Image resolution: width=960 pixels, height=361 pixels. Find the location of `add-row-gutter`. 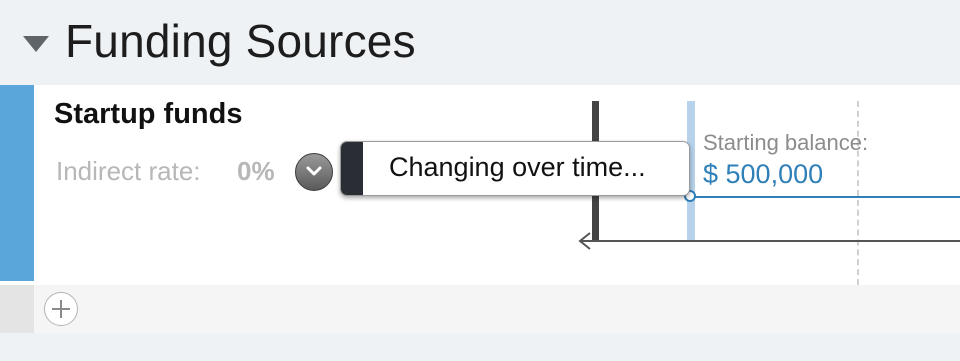

add-row-gutter is located at coordinates (17, 309).